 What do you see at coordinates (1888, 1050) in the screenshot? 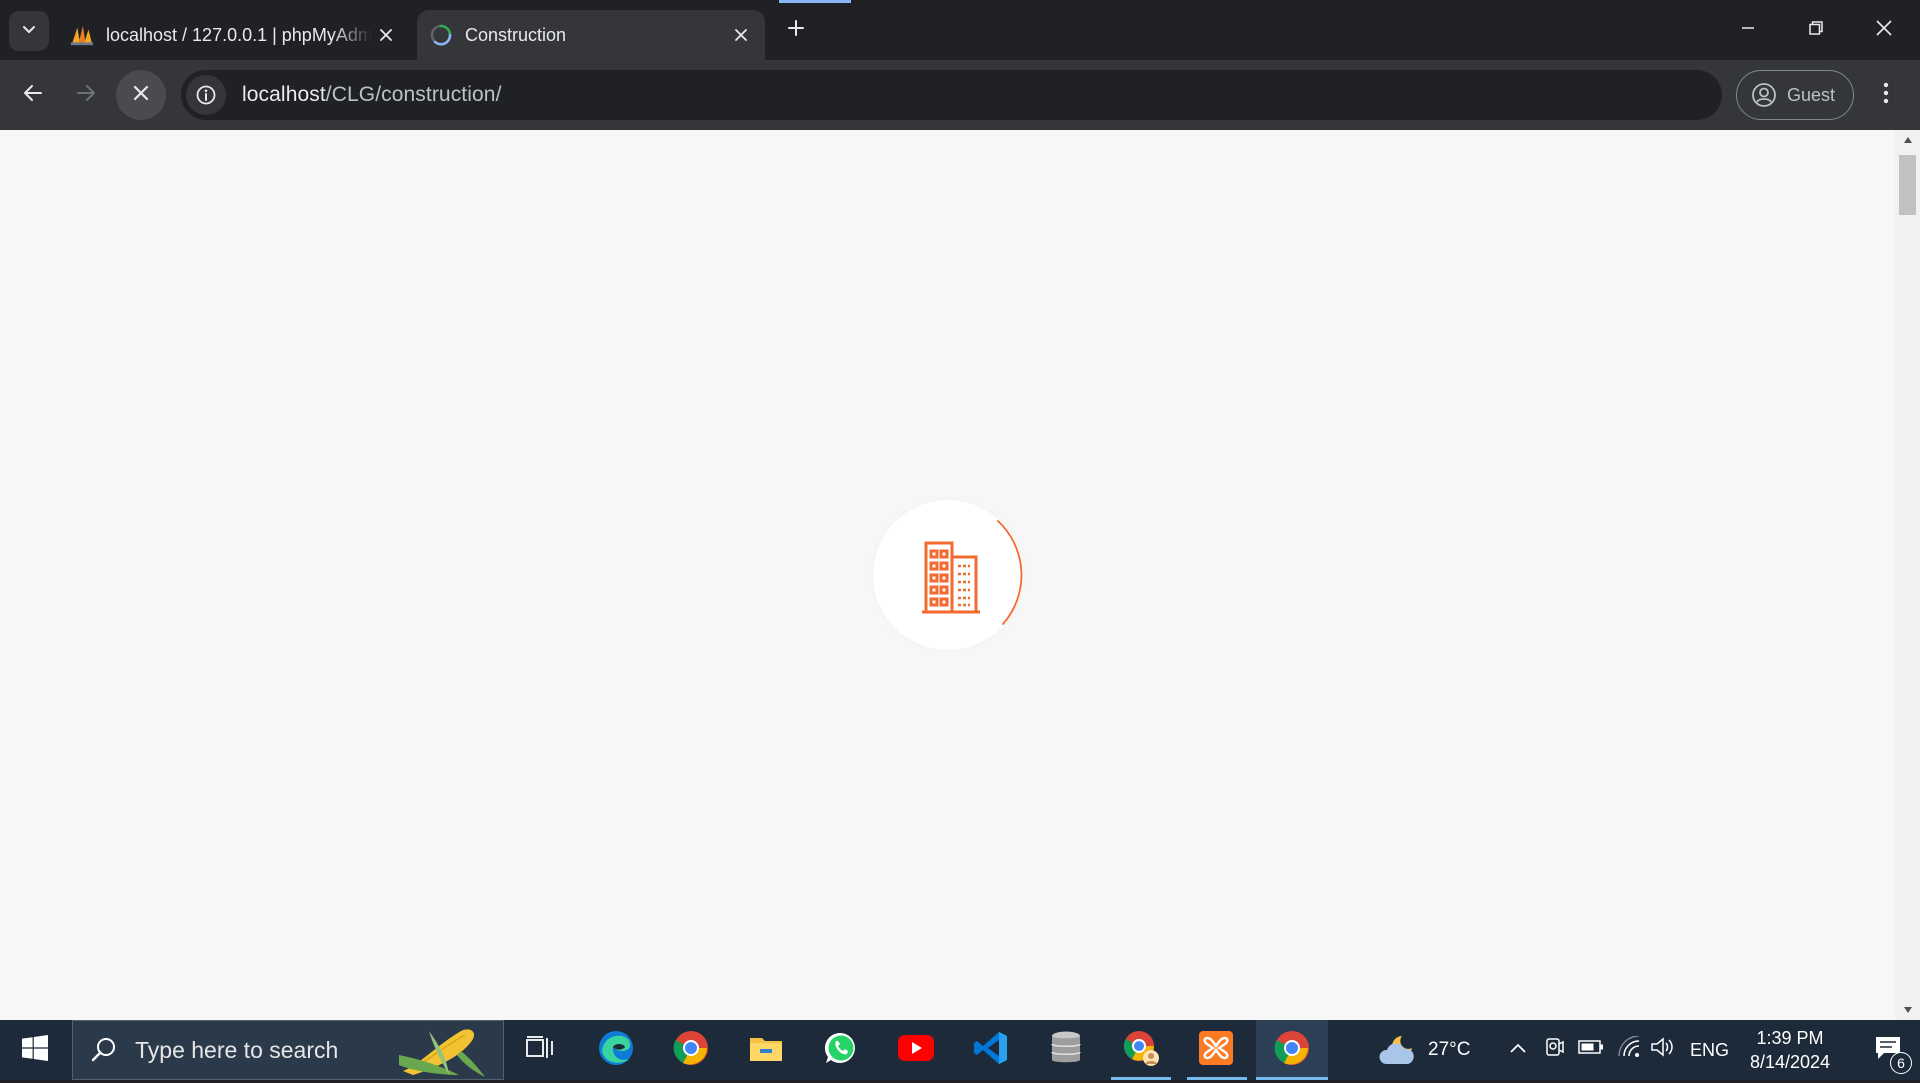
I see `action-center-button: 6` at bounding box center [1888, 1050].